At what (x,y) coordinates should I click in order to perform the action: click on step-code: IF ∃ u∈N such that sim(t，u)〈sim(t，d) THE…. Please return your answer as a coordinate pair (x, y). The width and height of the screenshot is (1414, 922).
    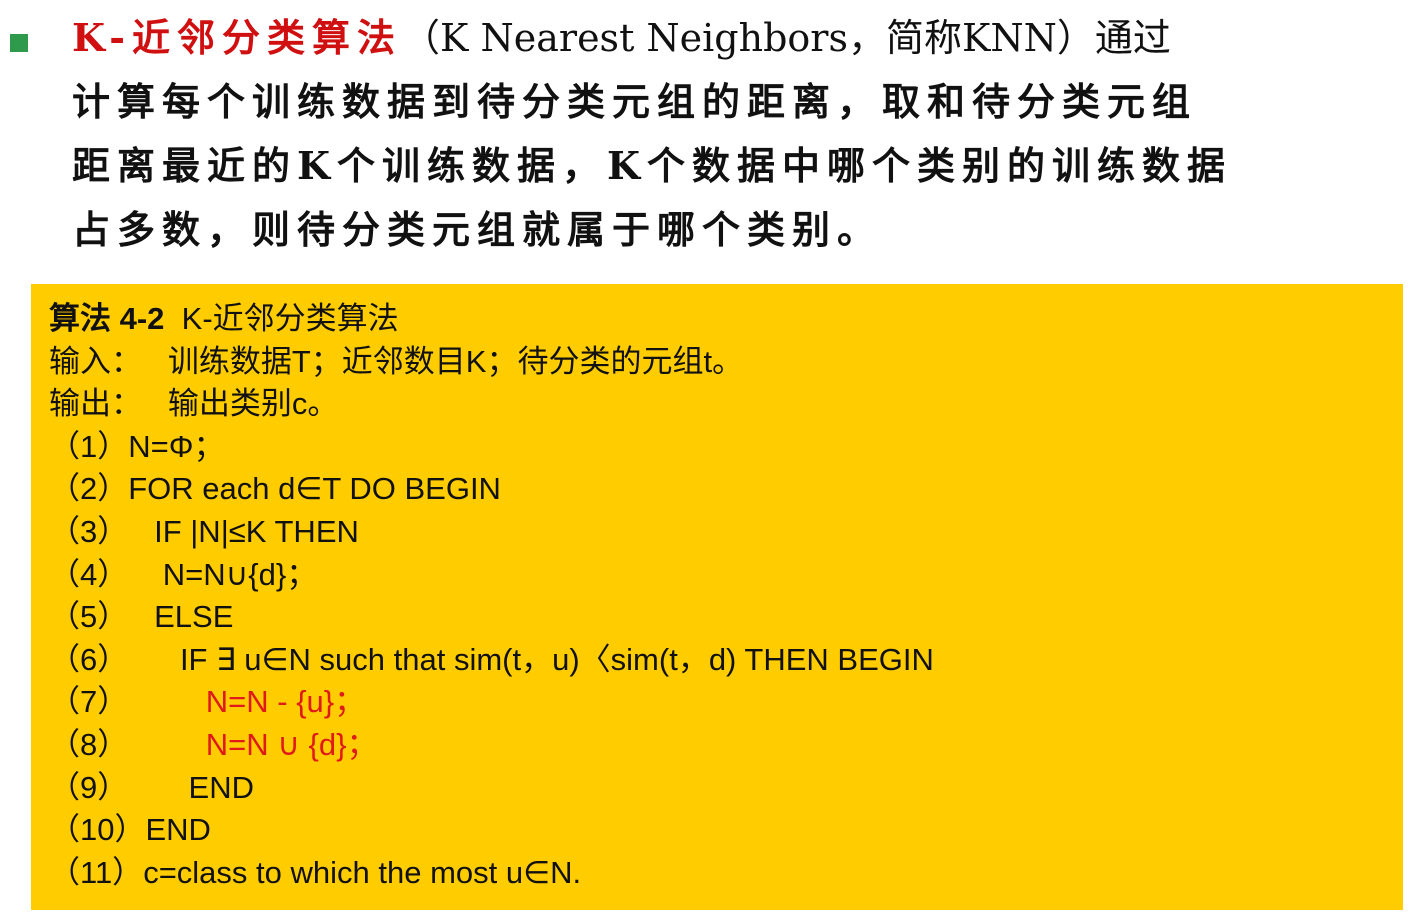
    Looking at the image, I should click on (556, 659).